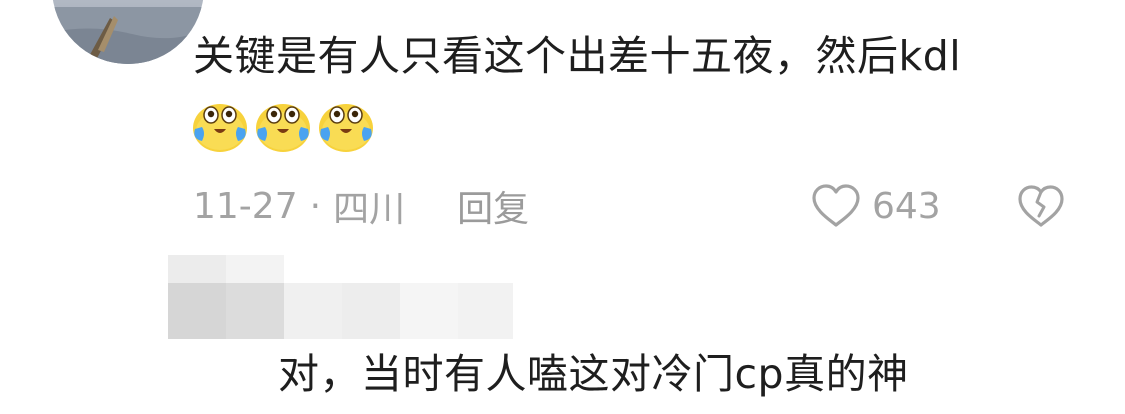 The height and width of the screenshot is (414, 1125). Describe the element at coordinates (245, 206) in the screenshot. I see `comment-date: 11-27` at that location.